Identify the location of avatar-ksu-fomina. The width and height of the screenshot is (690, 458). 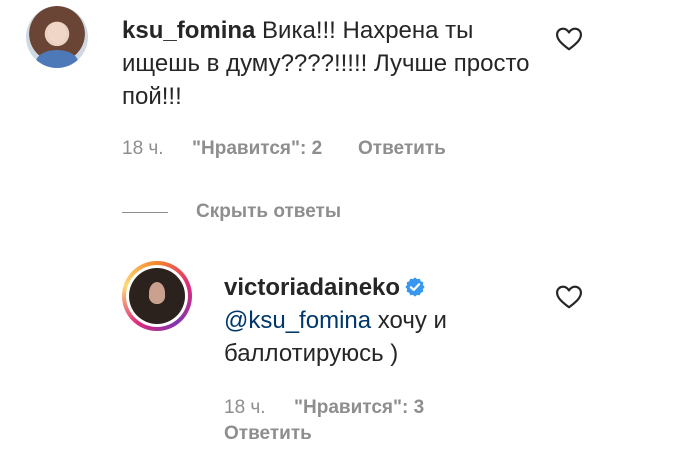
(57, 37).